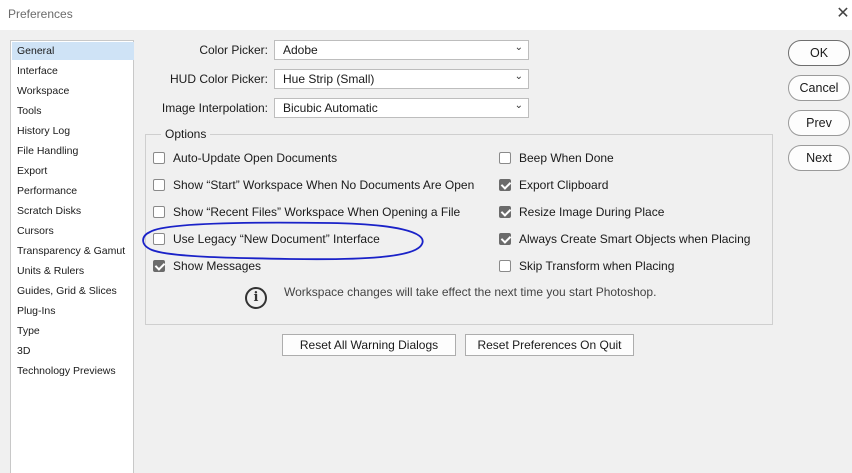 The width and height of the screenshot is (852, 473). Describe the element at coordinates (819, 158) in the screenshot. I see `next-button: Next` at that location.